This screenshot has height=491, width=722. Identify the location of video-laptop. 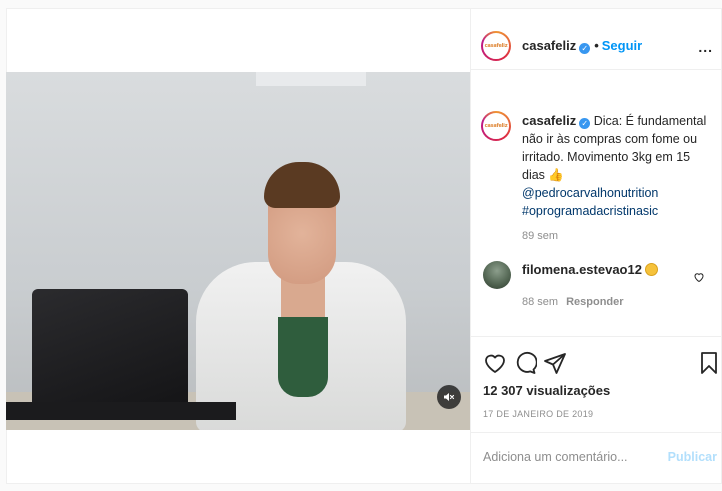
(110, 349).